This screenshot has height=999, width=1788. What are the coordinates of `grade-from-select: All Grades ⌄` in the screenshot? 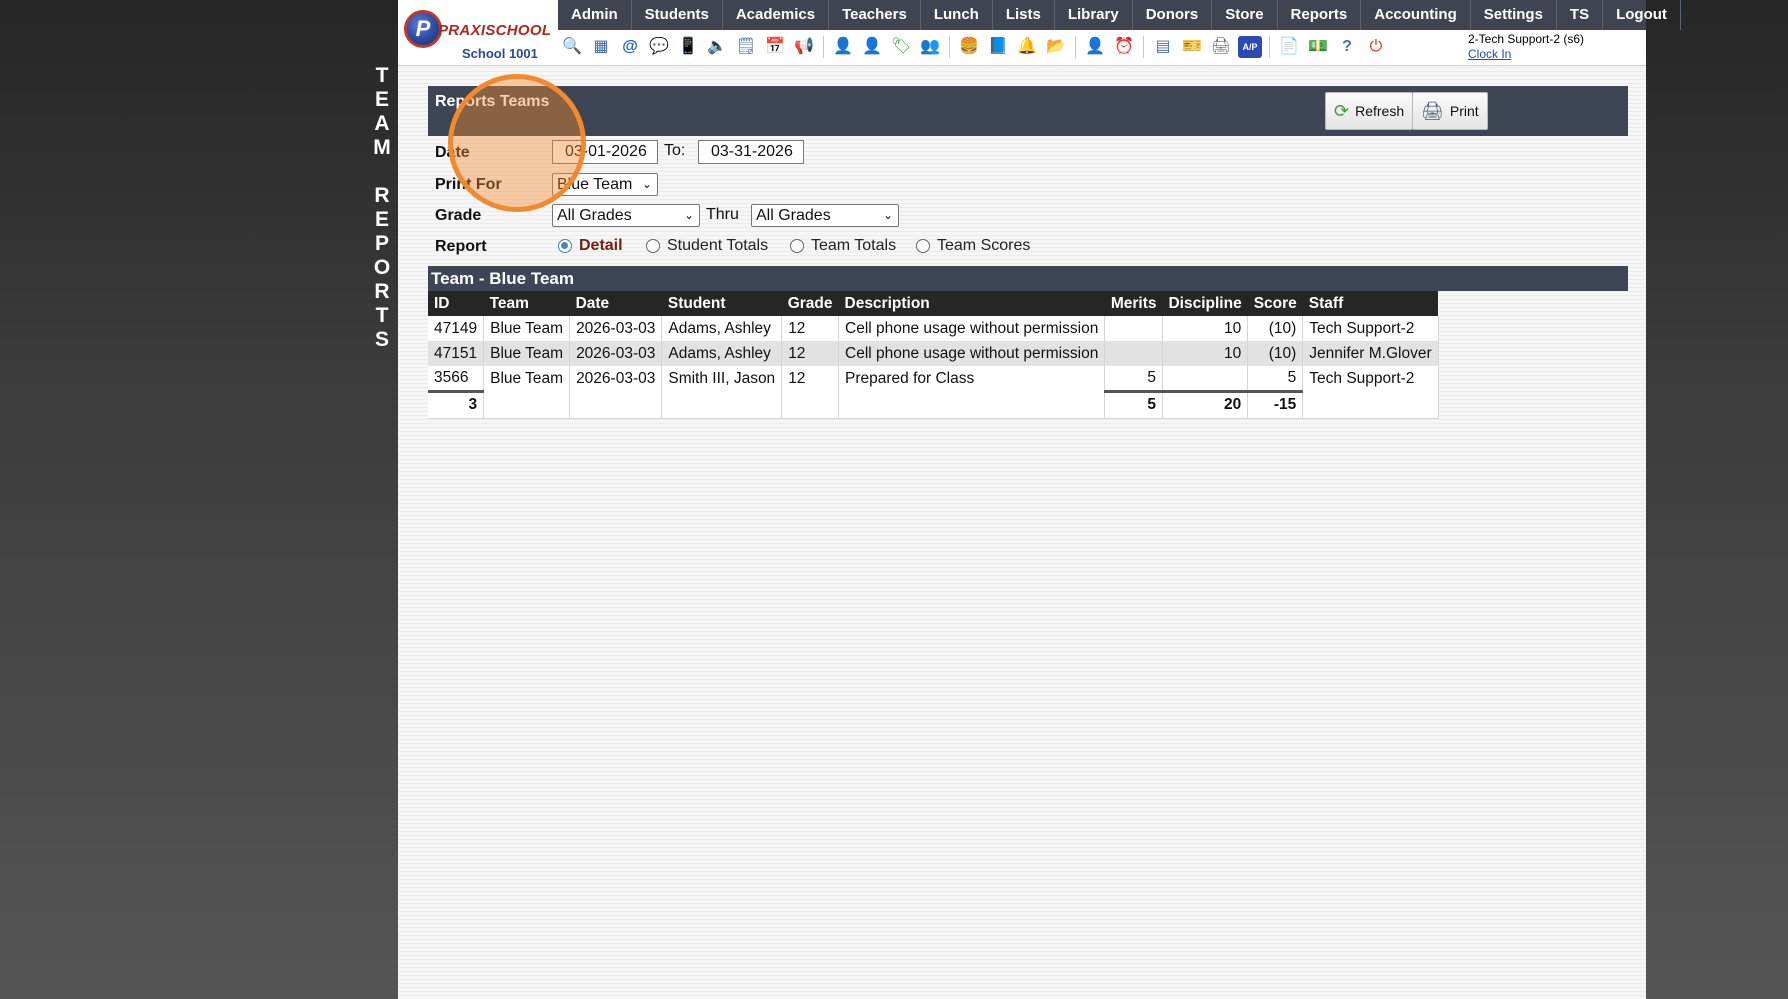 It's located at (626, 215).